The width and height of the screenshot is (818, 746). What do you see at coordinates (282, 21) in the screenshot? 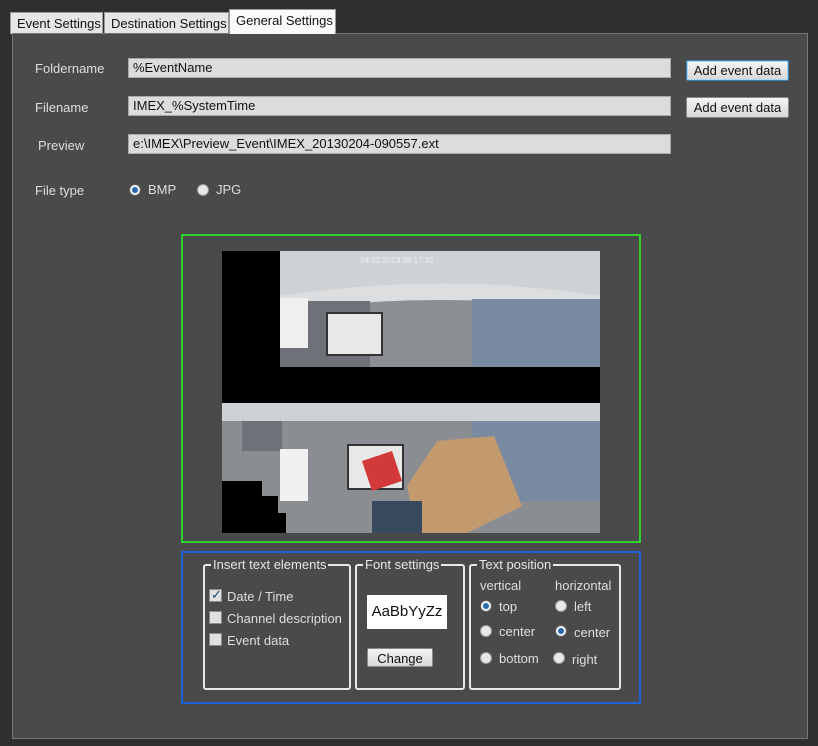
I see `tab-general-settings: General Settings` at bounding box center [282, 21].